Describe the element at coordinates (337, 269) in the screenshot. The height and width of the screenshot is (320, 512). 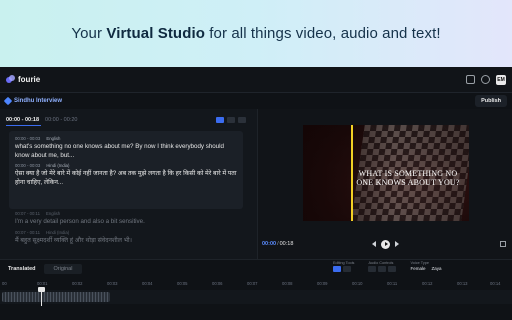
I see `select-tool-icon` at that location.